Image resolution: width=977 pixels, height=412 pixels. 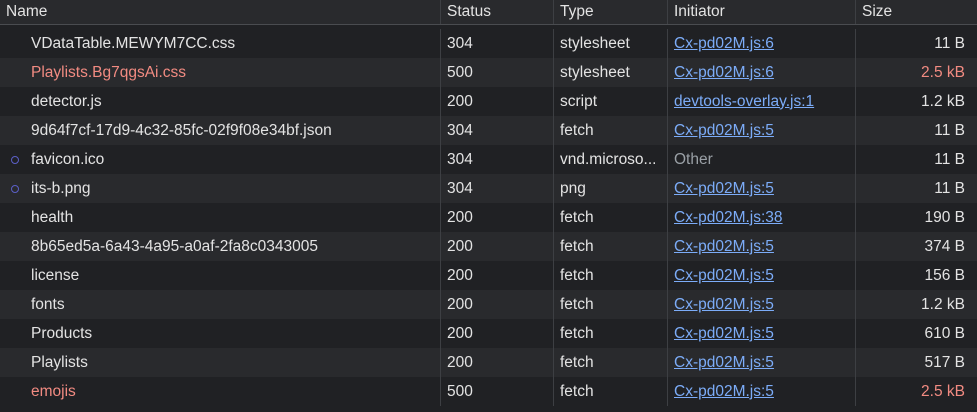 What do you see at coordinates (488, 275) in the screenshot?
I see `table-row: license 200 fetch Cx-pd02M.js:5 156 B` at bounding box center [488, 275].